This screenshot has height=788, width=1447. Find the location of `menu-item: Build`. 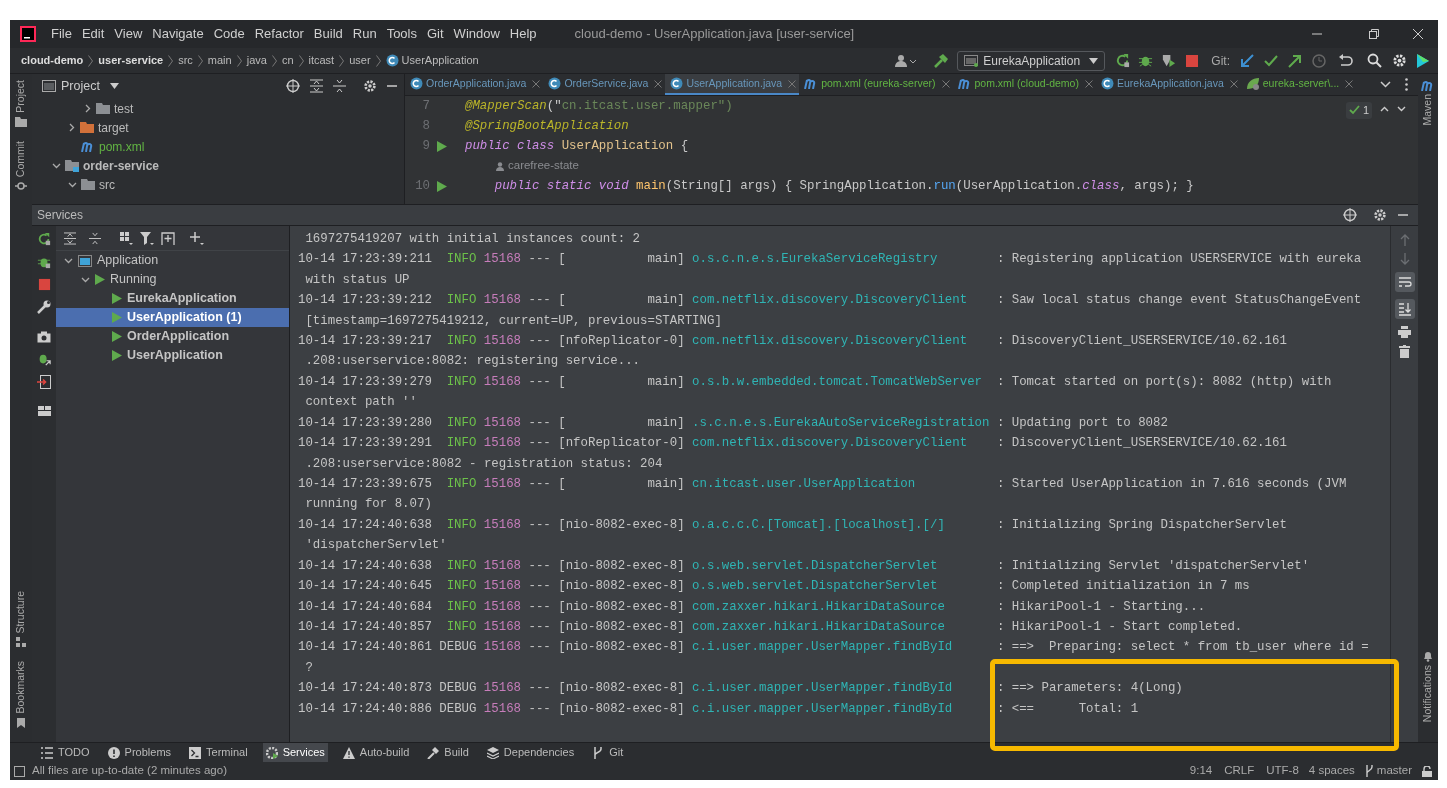

menu-item: Build is located at coordinates (328, 34).